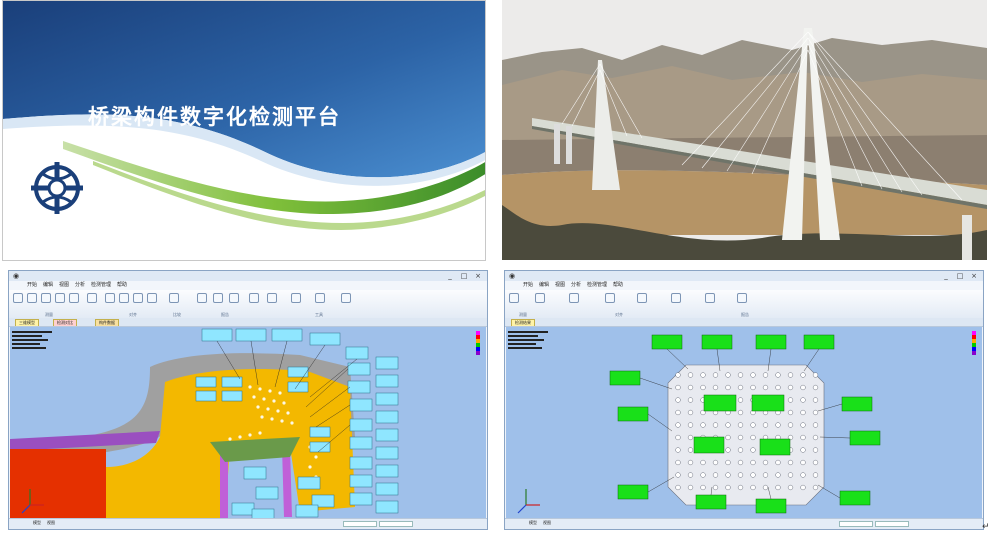 The image size is (991, 533). Describe the element at coordinates (65, 322) in the screenshot. I see `tab-compare: 检测对比` at that location.